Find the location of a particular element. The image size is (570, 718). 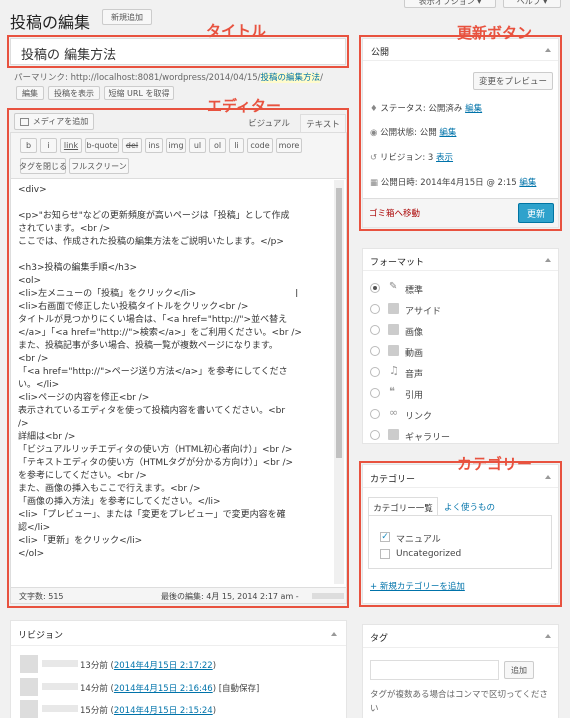

page-title: 投稿の編集 is located at coordinates (50, 22).